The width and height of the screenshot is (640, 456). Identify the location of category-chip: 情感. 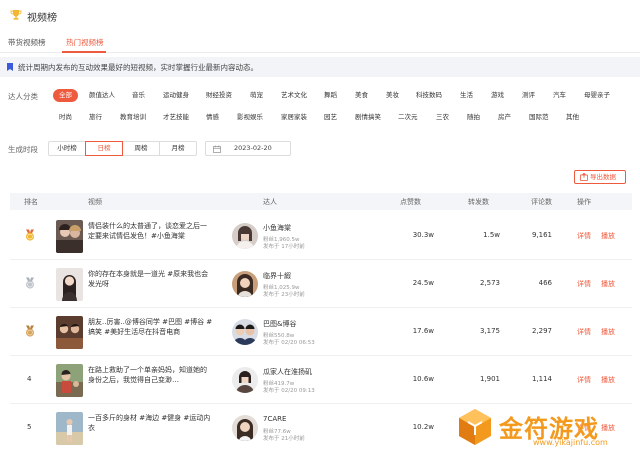
(212, 117).